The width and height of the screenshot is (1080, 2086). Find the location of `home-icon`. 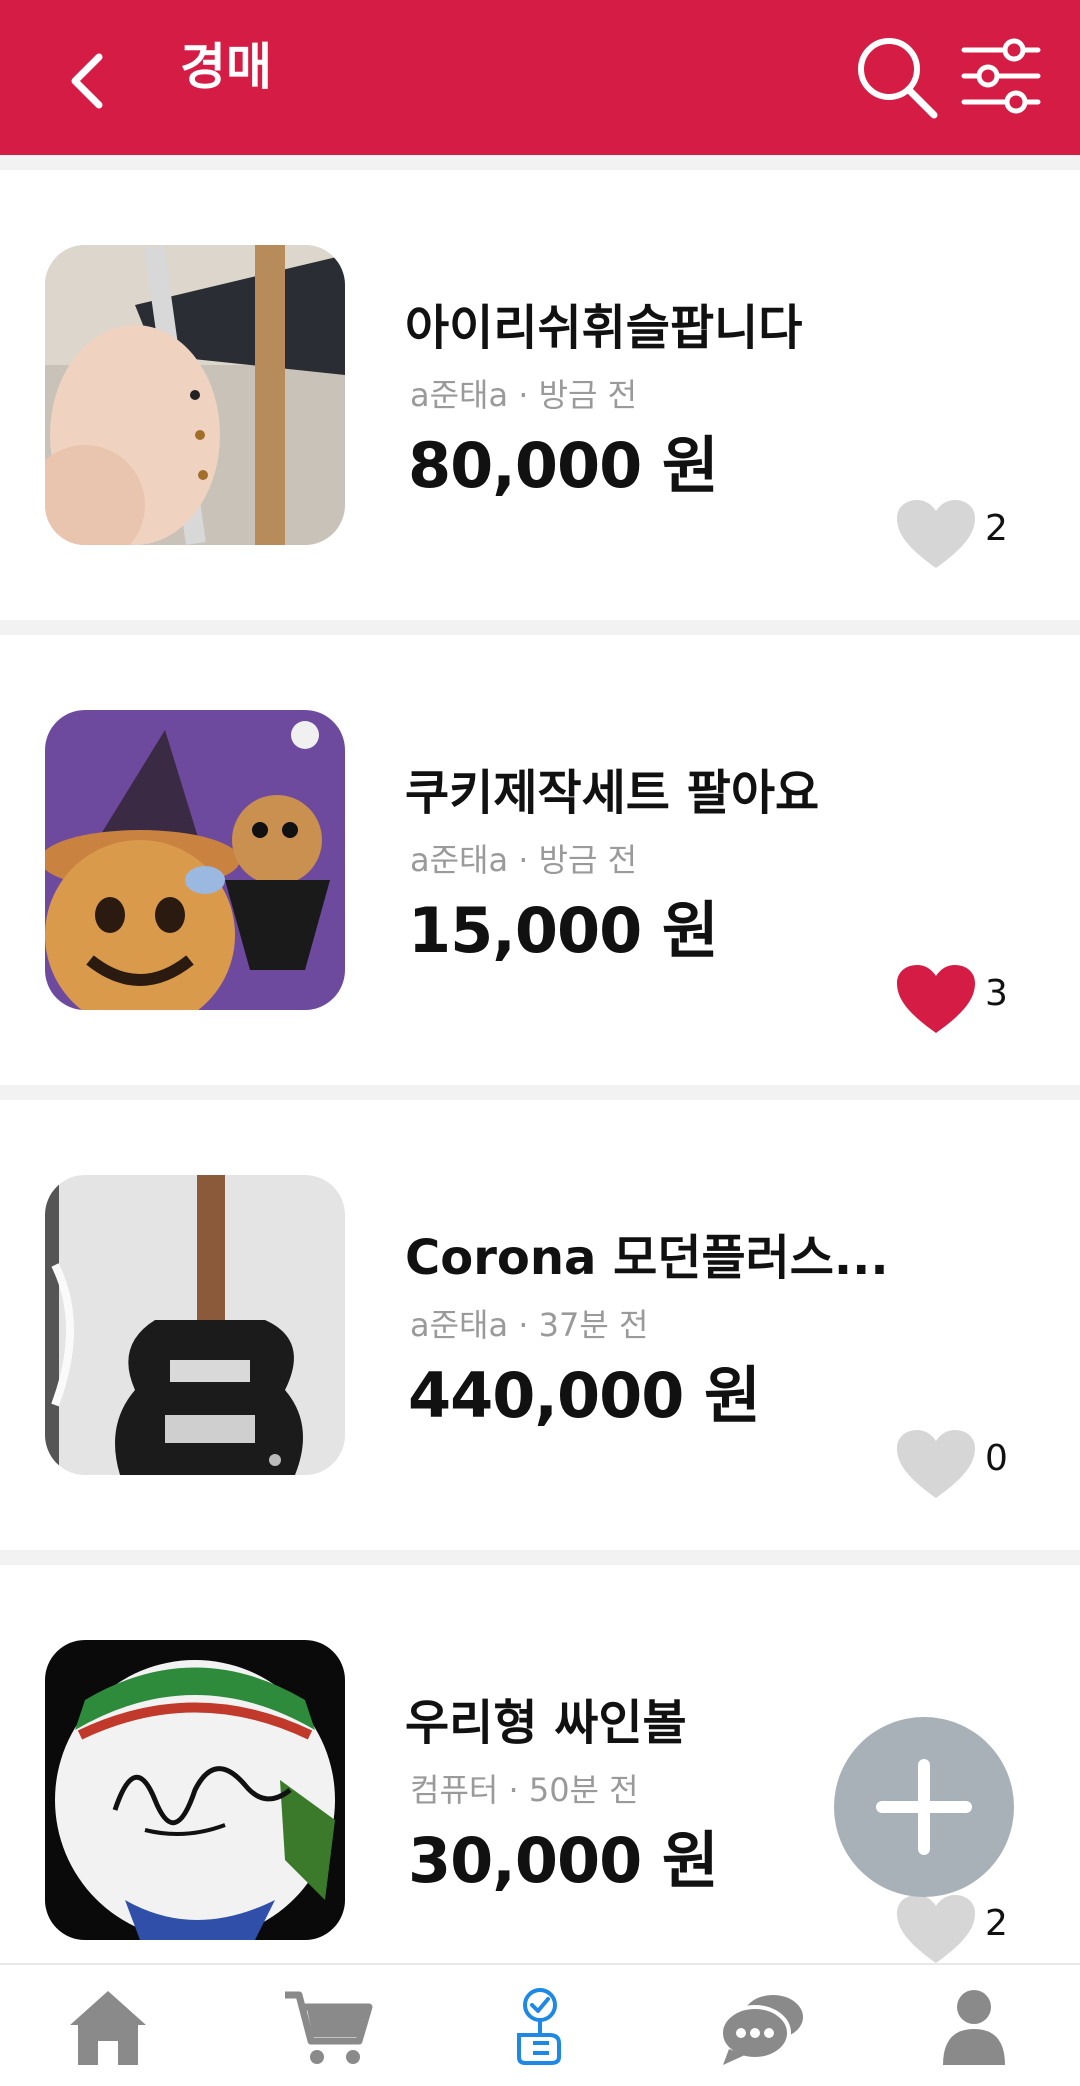

home-icon is located at coordinates (108, 2028).